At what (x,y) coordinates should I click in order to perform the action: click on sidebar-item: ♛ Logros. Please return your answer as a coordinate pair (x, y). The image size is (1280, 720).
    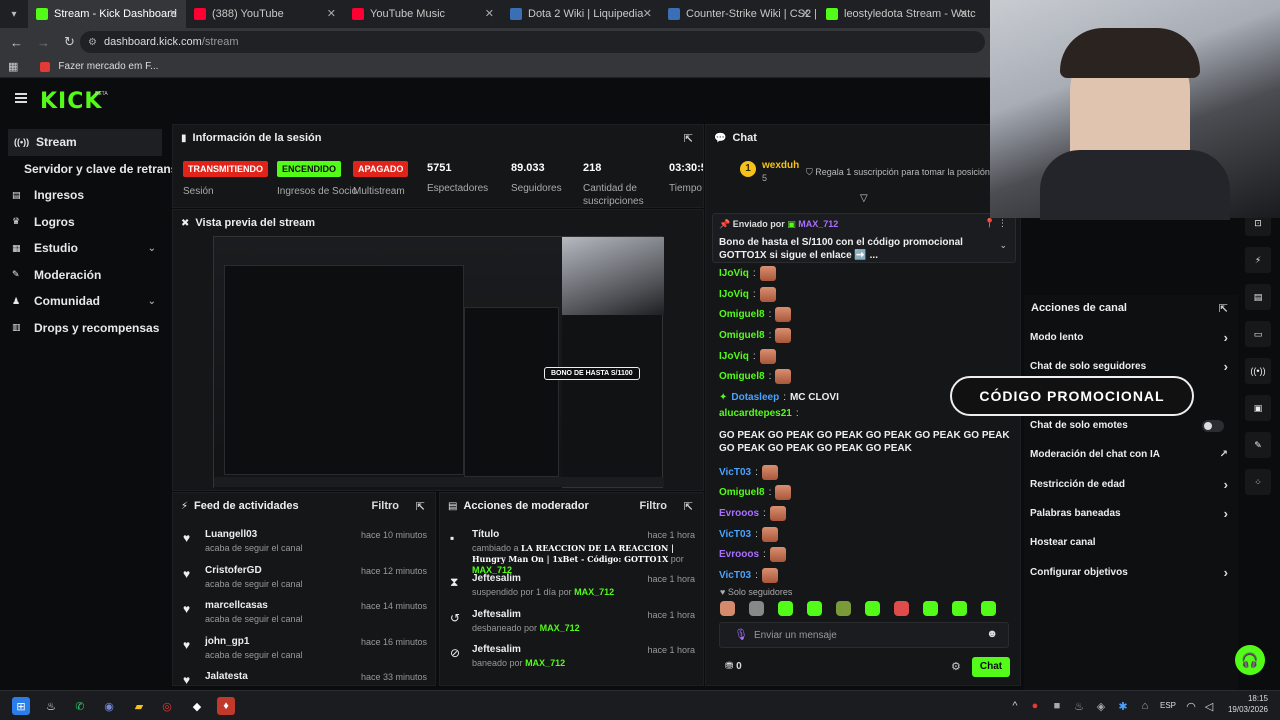
    Looking at the image, I should click on (86, 222).